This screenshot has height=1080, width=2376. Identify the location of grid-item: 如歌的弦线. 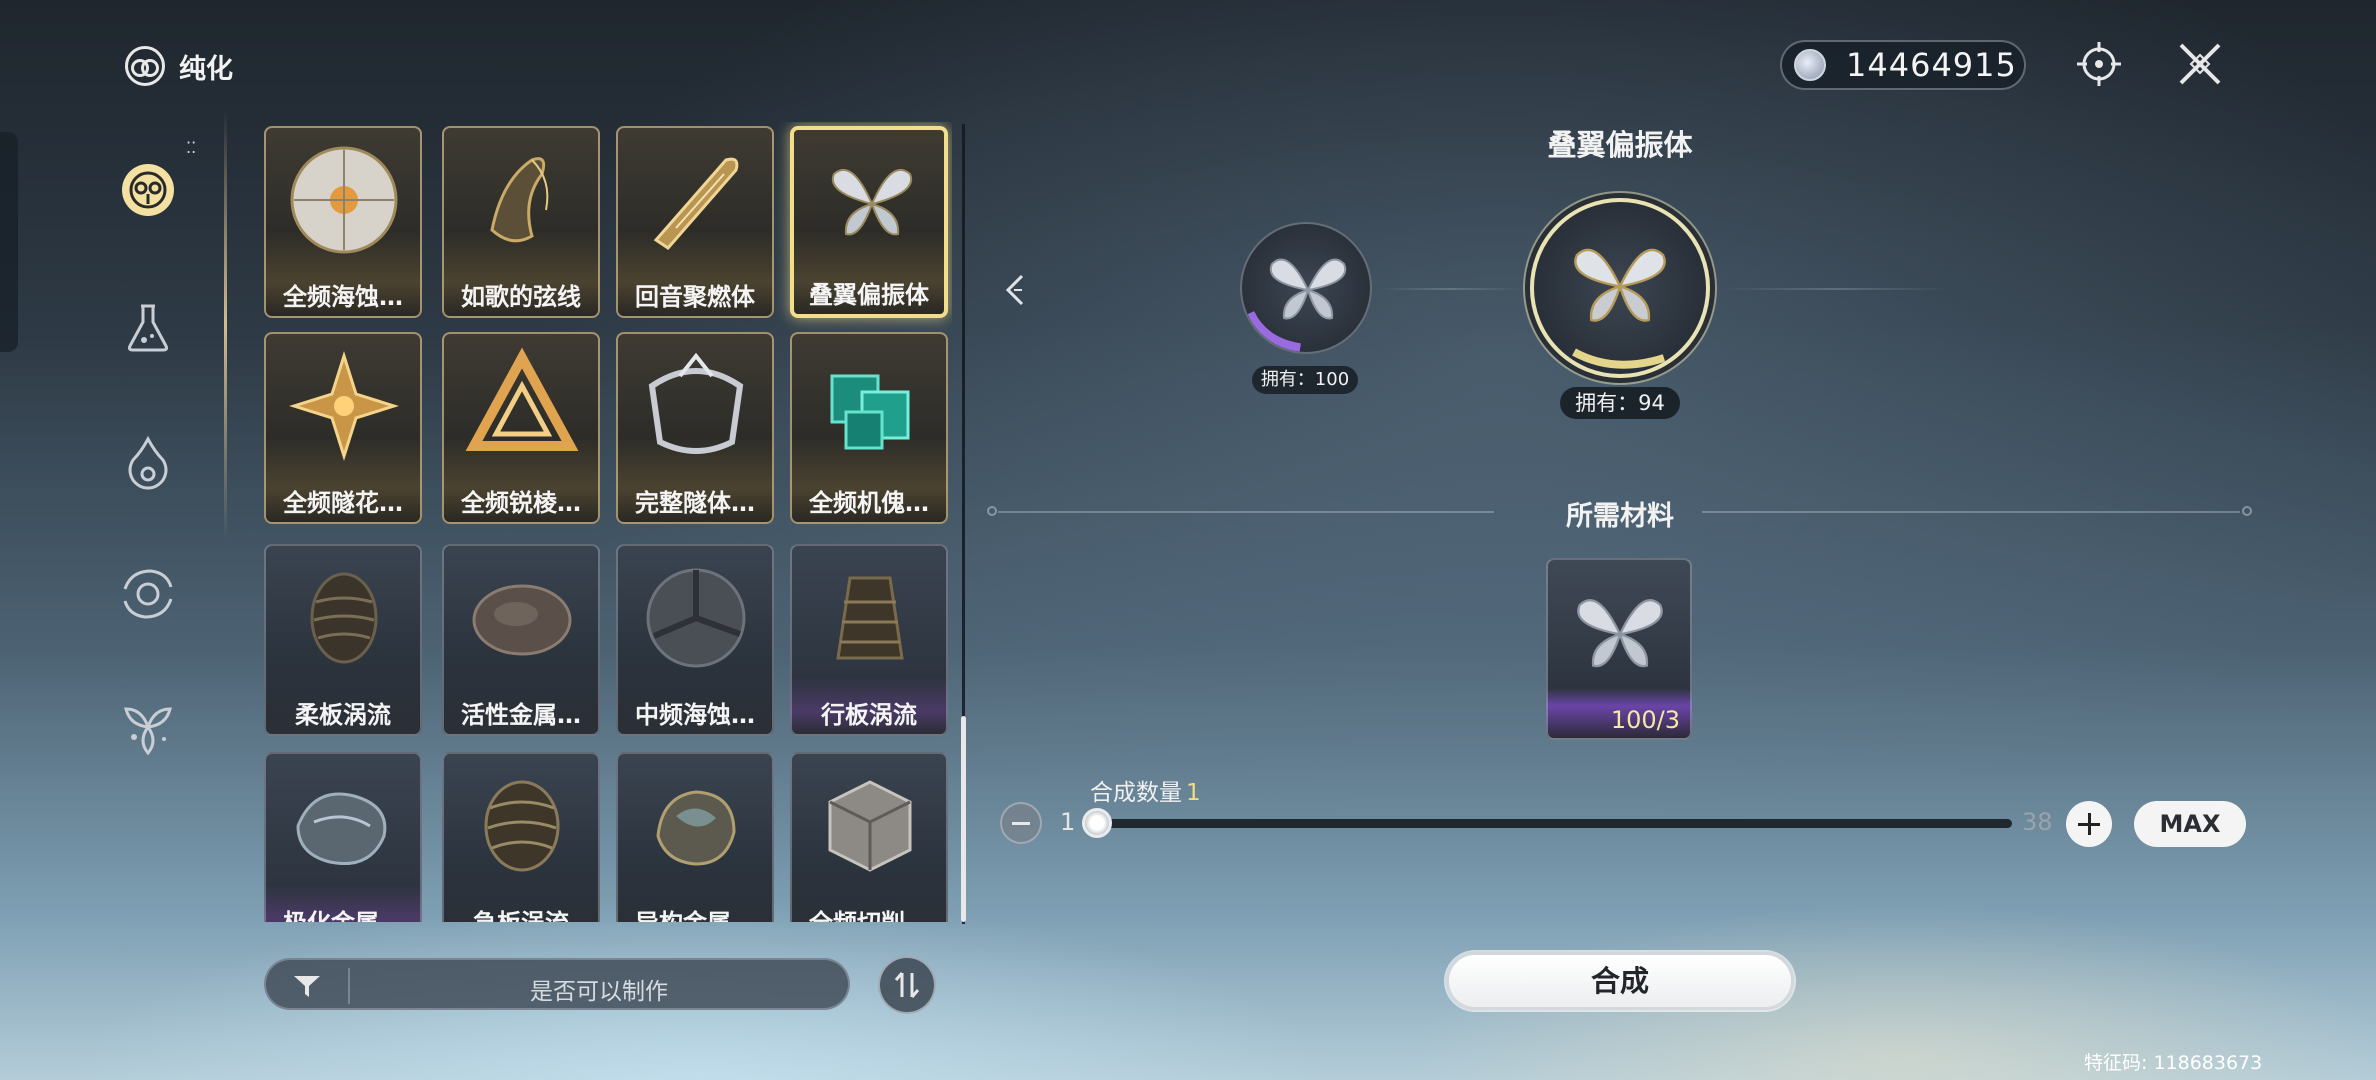
(521, 222).